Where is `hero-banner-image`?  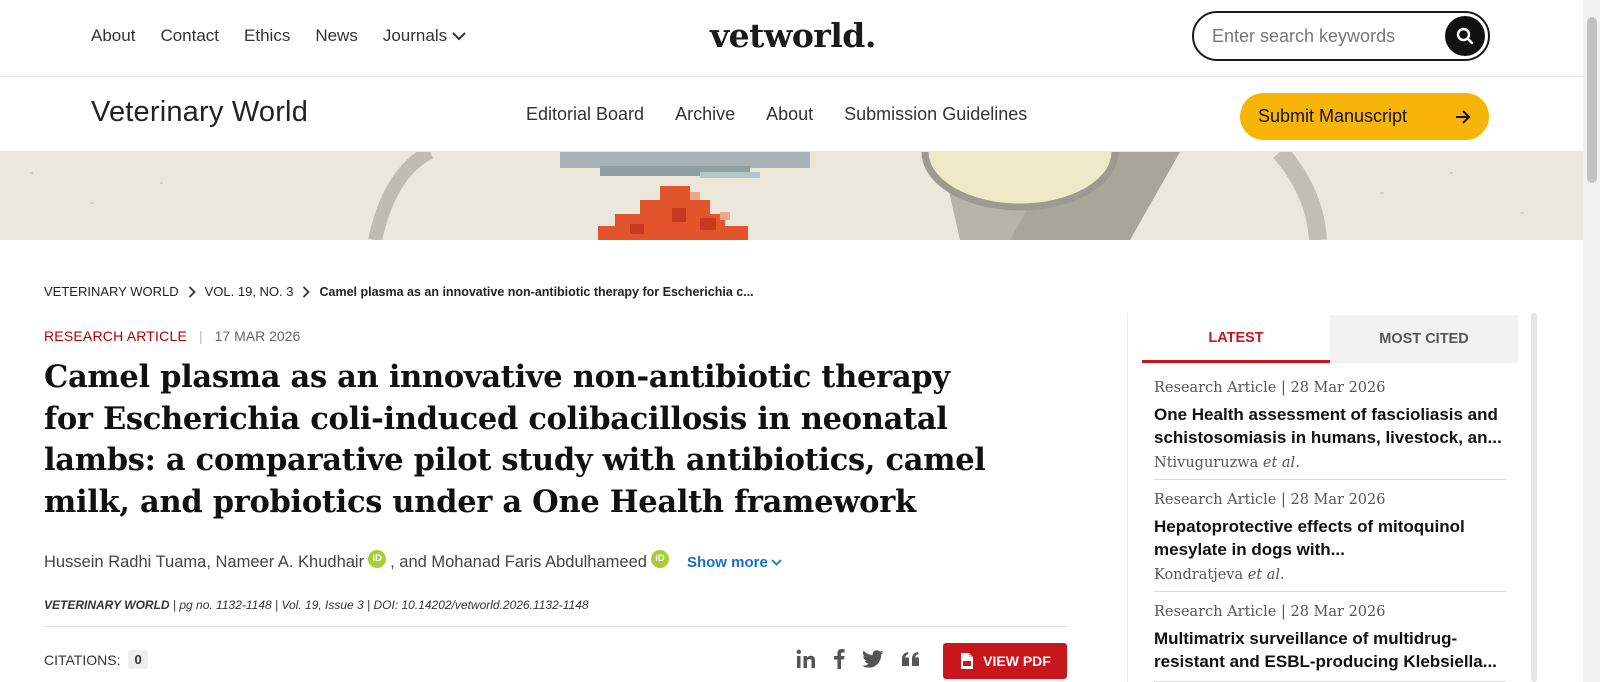 hero-banner-image is located at coordinates (791, 196).